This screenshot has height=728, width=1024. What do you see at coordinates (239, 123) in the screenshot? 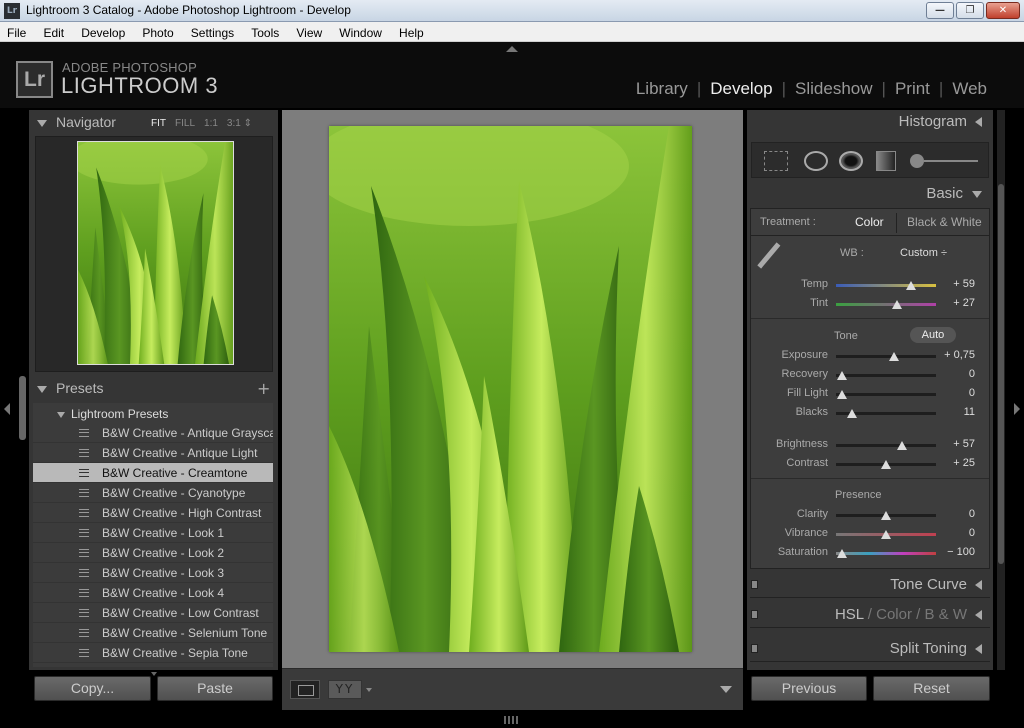
I see `zoom-3-1: 3:1 ⇕` at bounding box center [239, 123].